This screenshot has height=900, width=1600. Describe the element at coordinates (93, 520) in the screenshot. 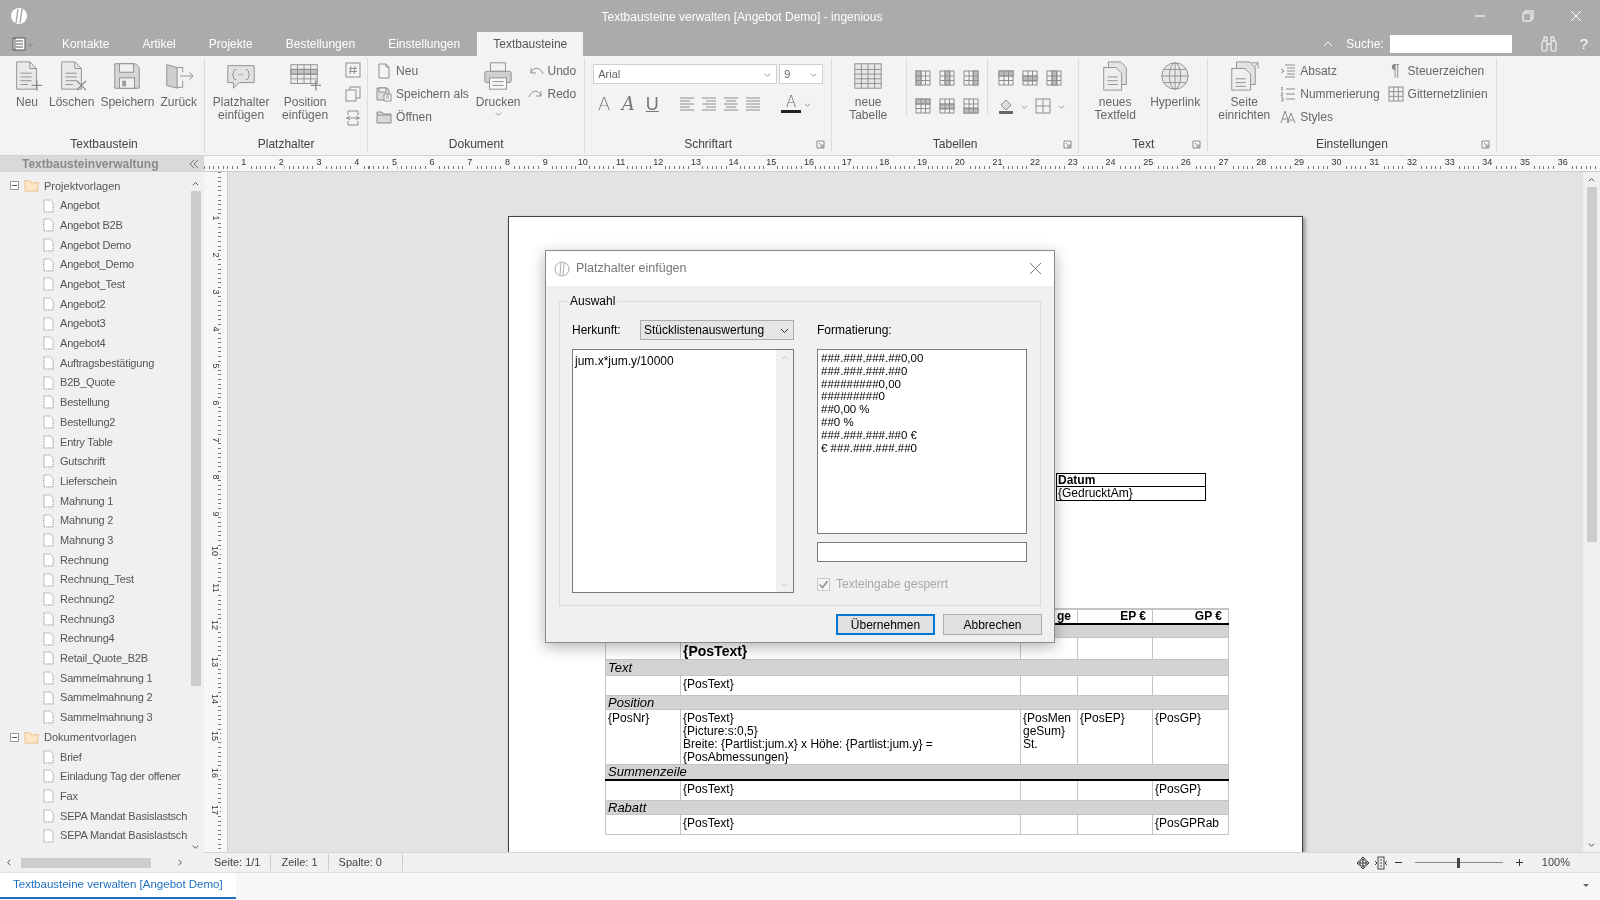

I see `tree-item: Mahnung 2` at that location.